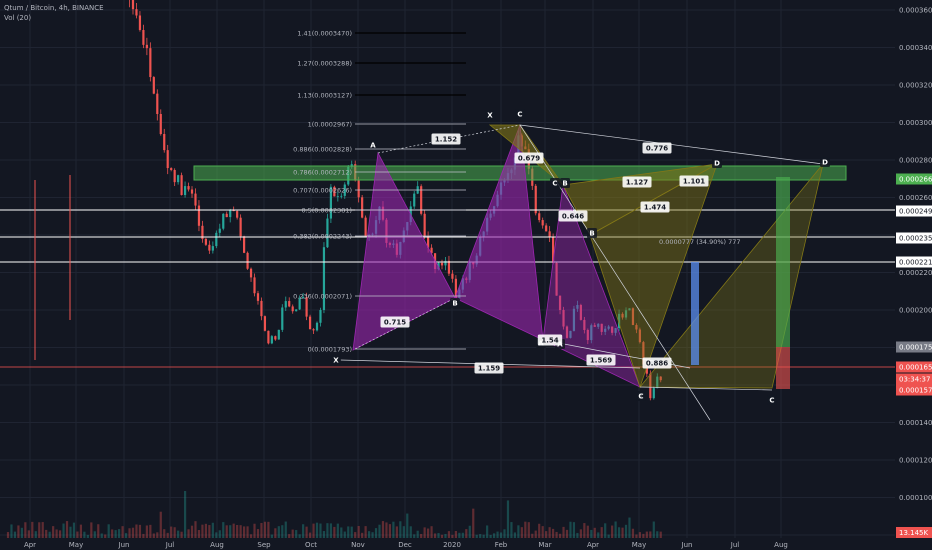 Image resolution: width=932 pixels, height=550 pixels. I want to click on fib-level-label: 0(0.0001793), so click(330, 349).